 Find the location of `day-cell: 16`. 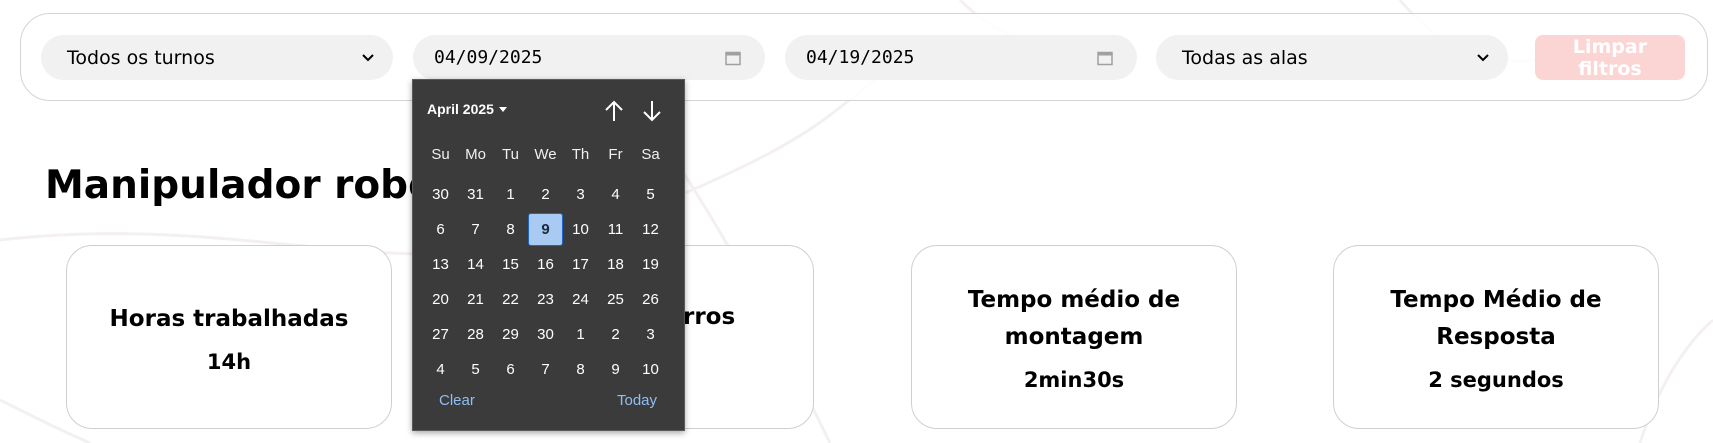

day-cell: 16 is located at coordinates (545, 264).